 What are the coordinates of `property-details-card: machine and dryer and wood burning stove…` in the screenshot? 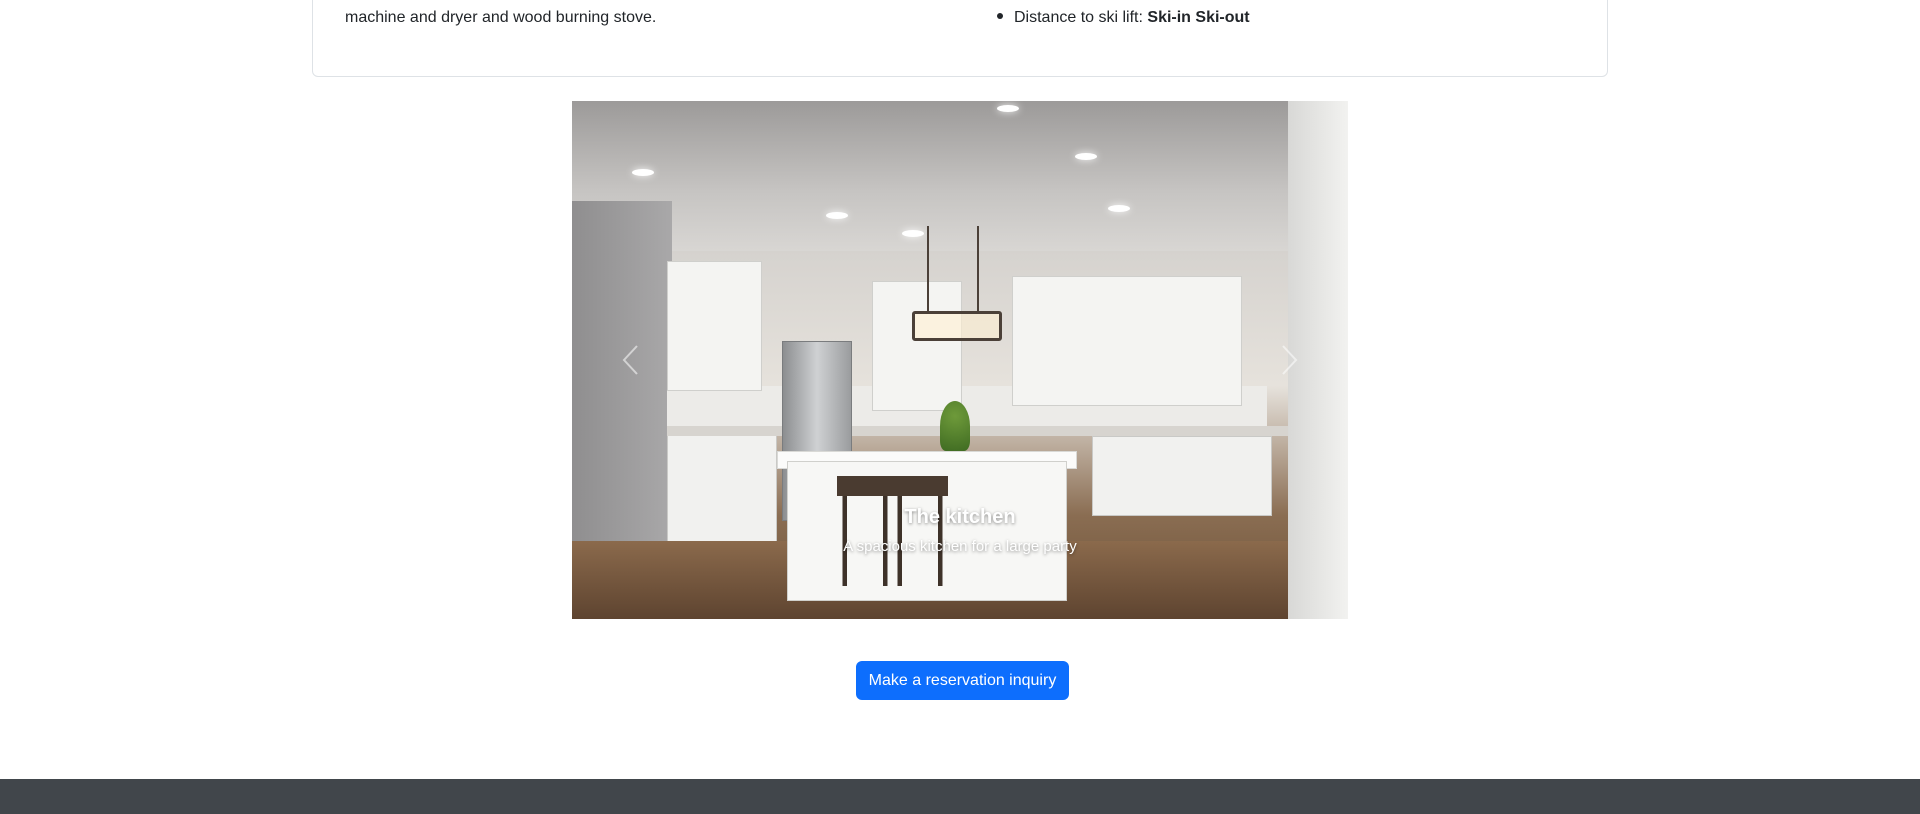 It's located at (960, 38).